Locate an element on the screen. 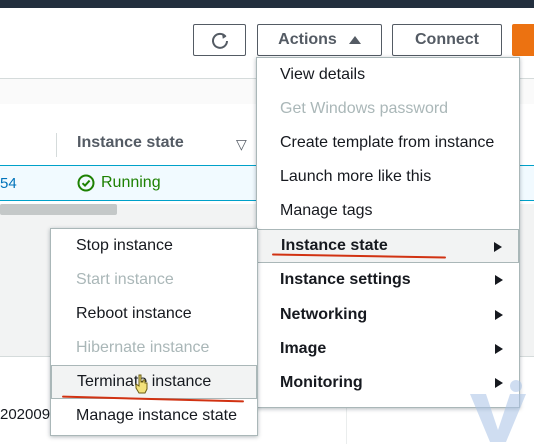  menu-item-instance-settings: Instance settings is located at coordinates (388, 280).